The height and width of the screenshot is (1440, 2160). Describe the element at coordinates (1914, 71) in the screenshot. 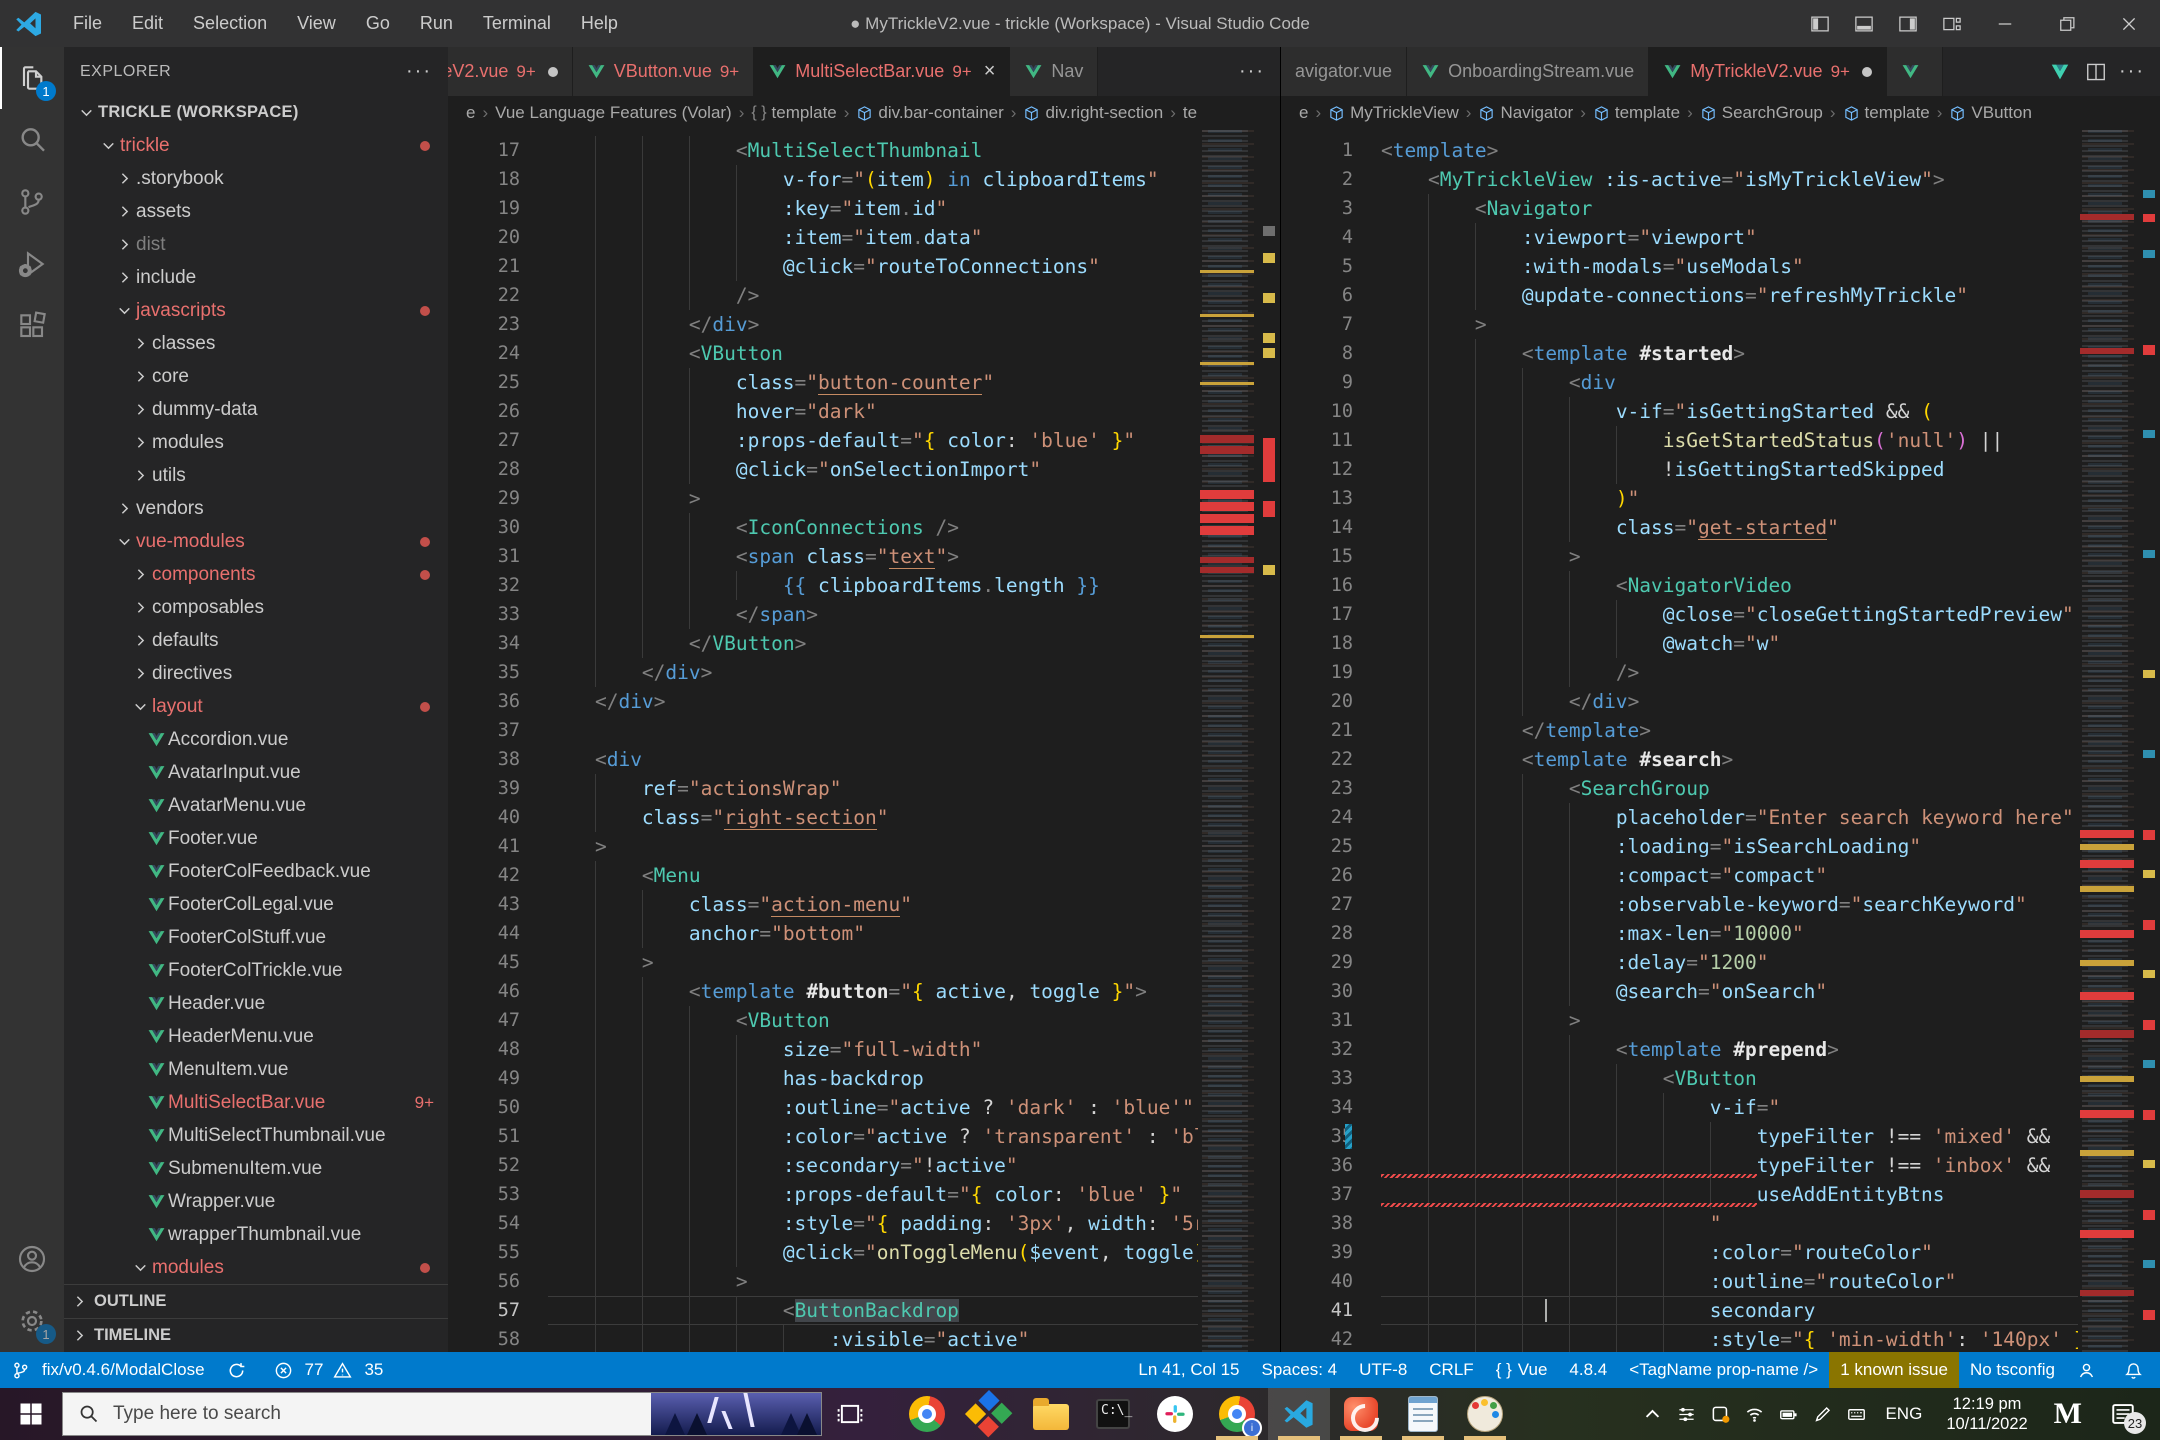

I see `tab-cut` at that location.